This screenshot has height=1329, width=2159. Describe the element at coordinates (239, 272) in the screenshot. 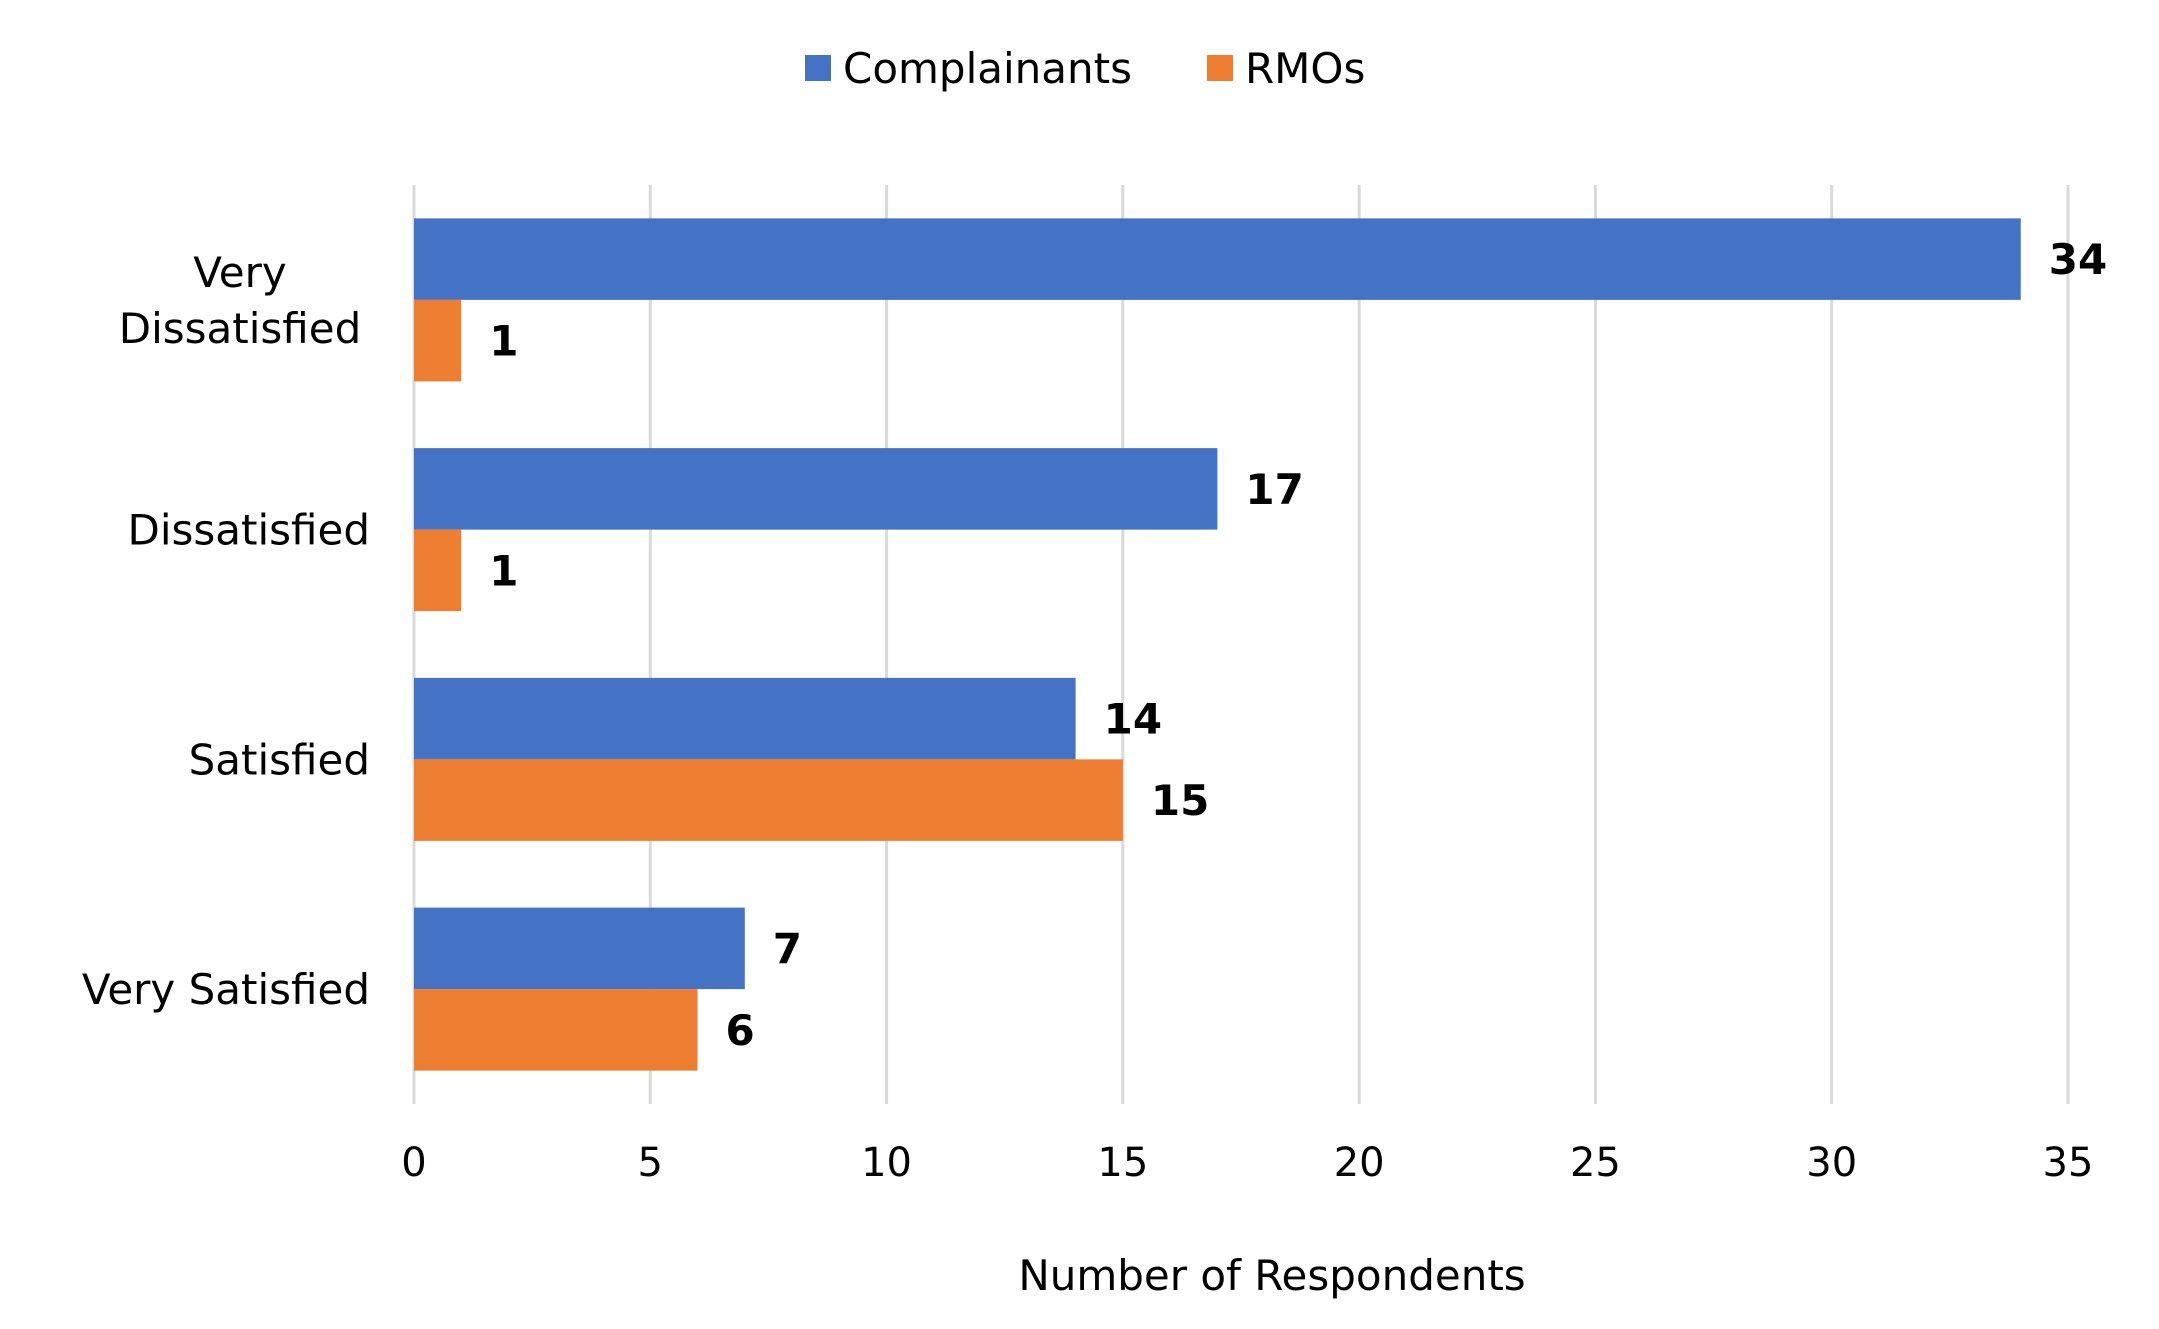

I see `category-label: Very` at that location.